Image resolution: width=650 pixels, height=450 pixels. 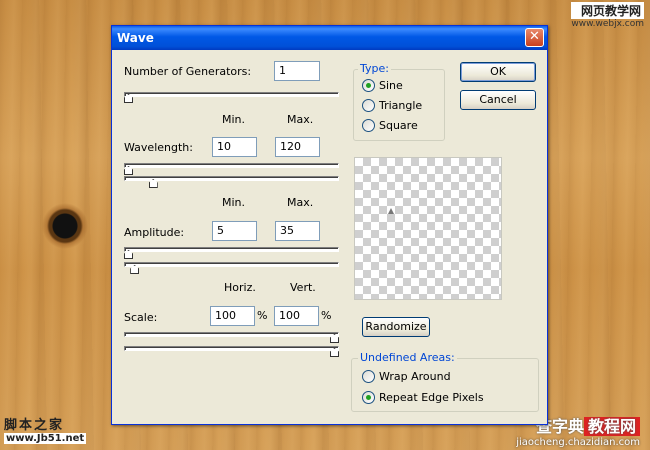 I want to click on dialog-title: Wave, so click(x=135, y=38).